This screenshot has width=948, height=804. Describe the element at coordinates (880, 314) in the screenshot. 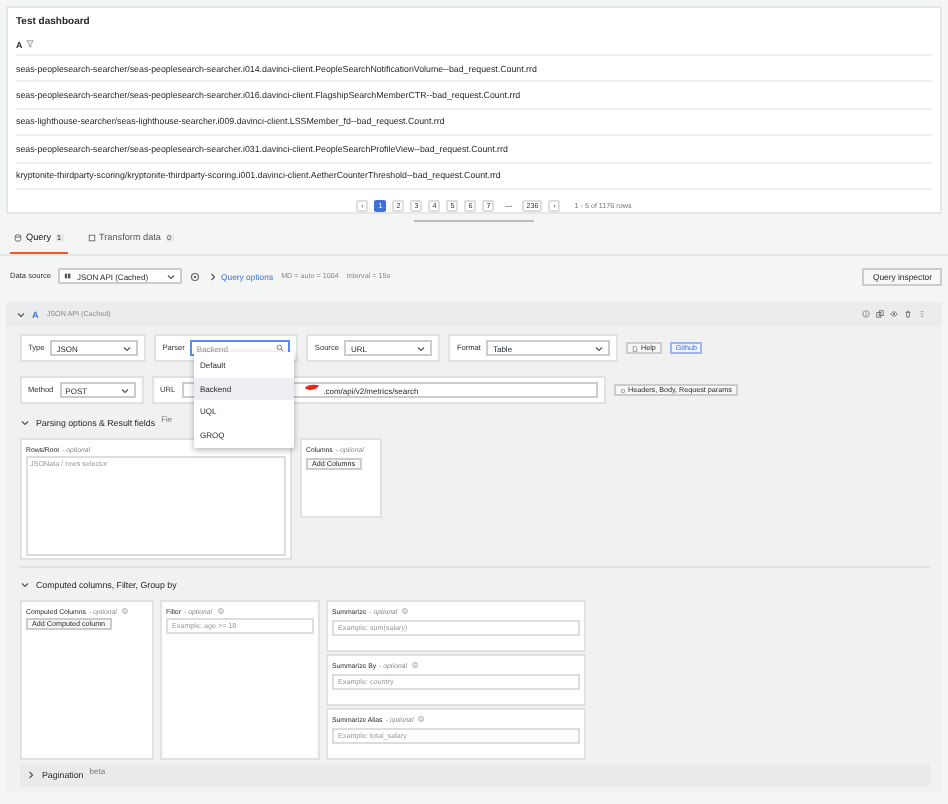

I see `copy-icon` at that location.